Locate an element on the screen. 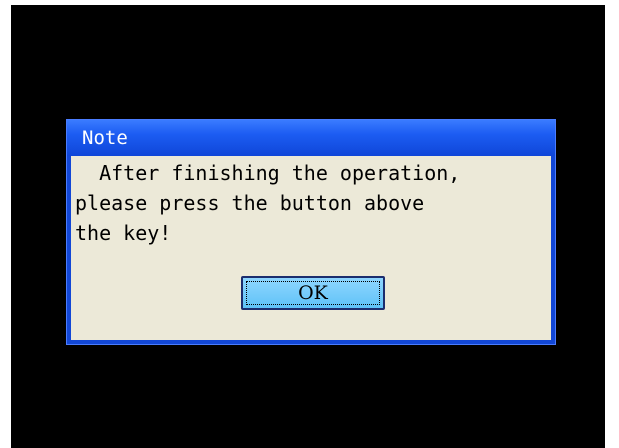  message-line-2: please press the button above is located at coordinates (250, 203).